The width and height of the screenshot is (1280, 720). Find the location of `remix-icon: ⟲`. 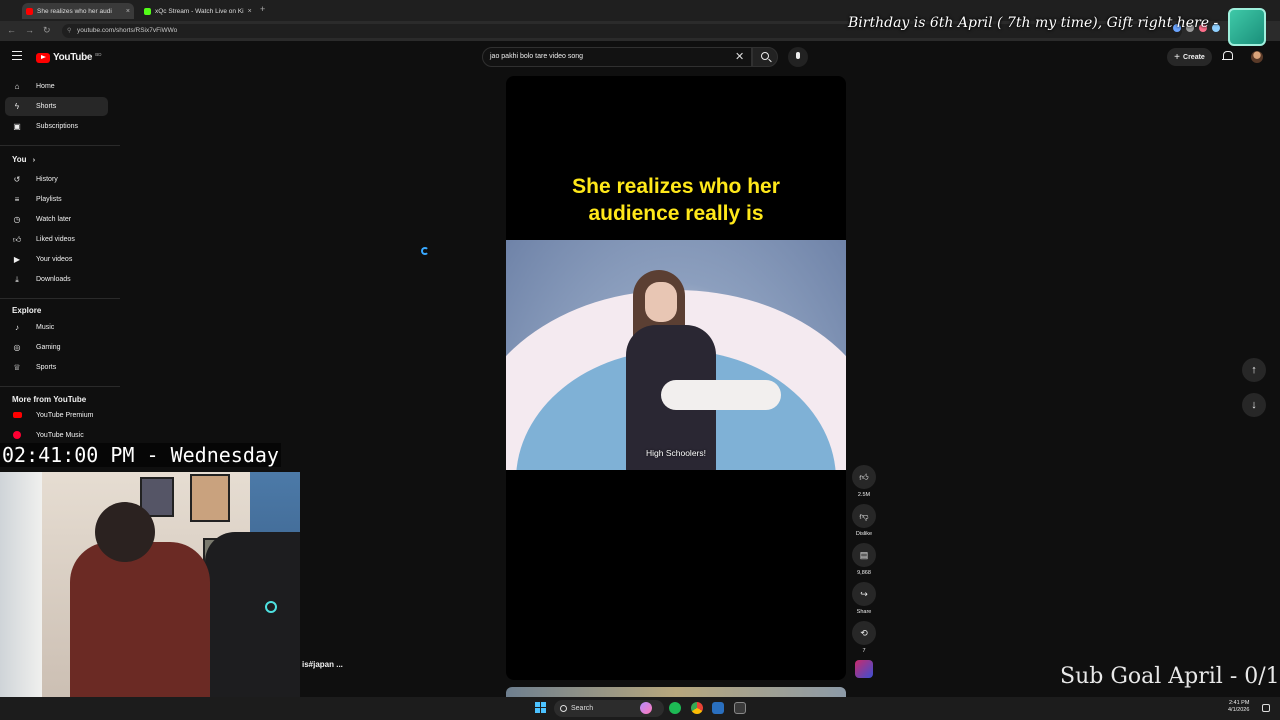

remix-icon: ⟲ is located at coordinates (864, 632).